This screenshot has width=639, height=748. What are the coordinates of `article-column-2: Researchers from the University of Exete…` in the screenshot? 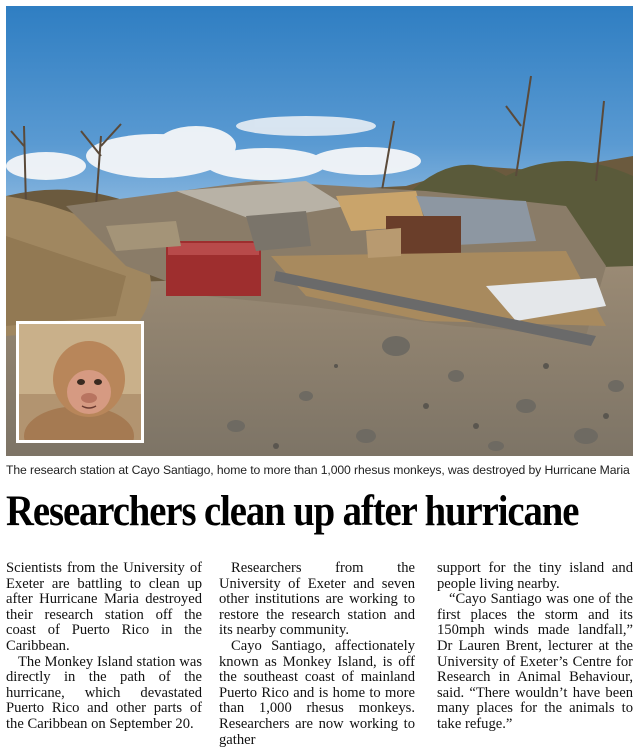 It's located at (317, 654).